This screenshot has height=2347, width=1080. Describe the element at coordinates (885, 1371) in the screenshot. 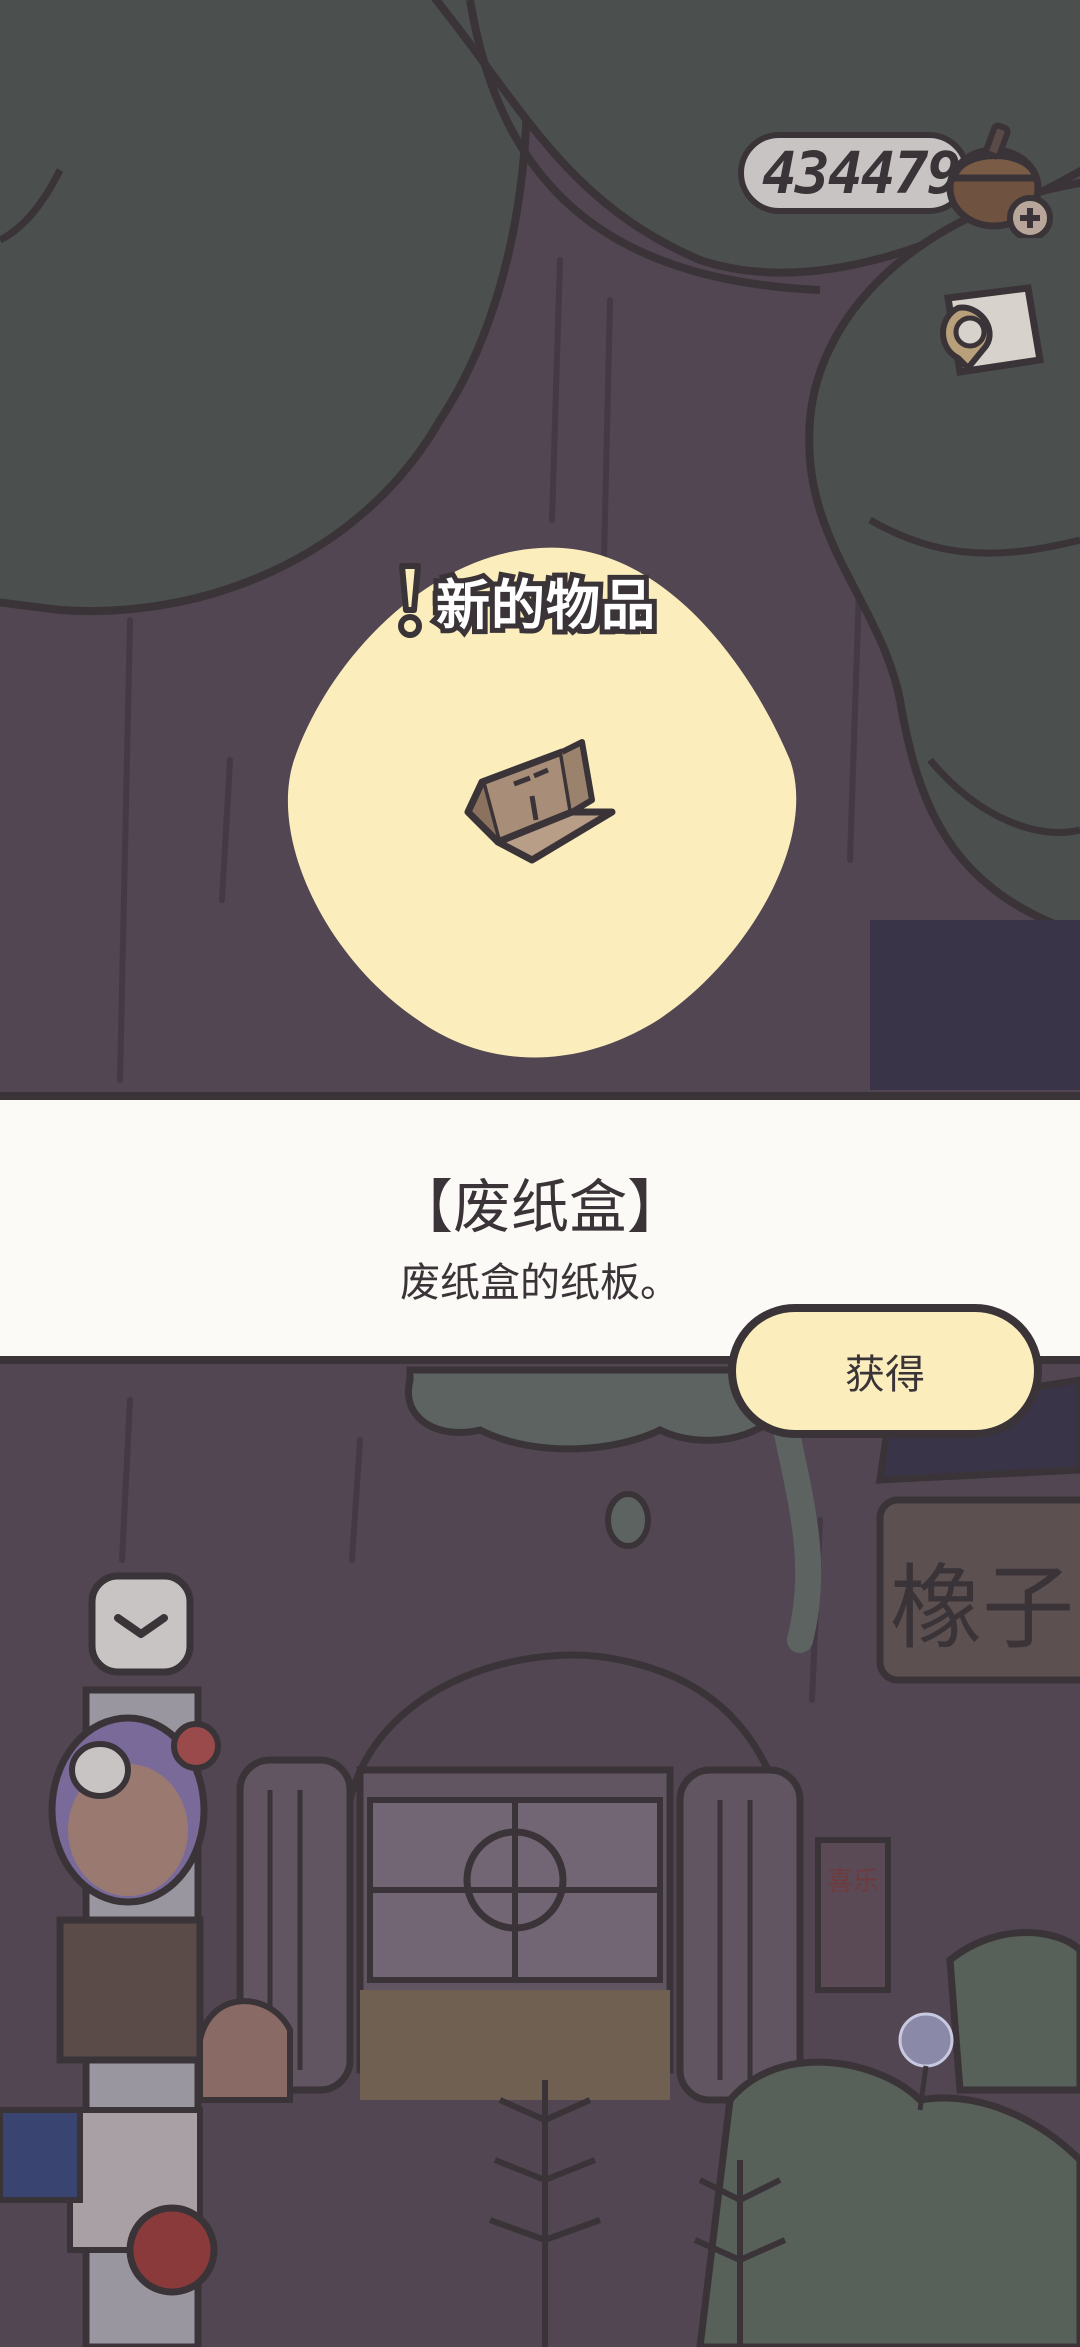

I see `obtain-button: 获得` at that location.